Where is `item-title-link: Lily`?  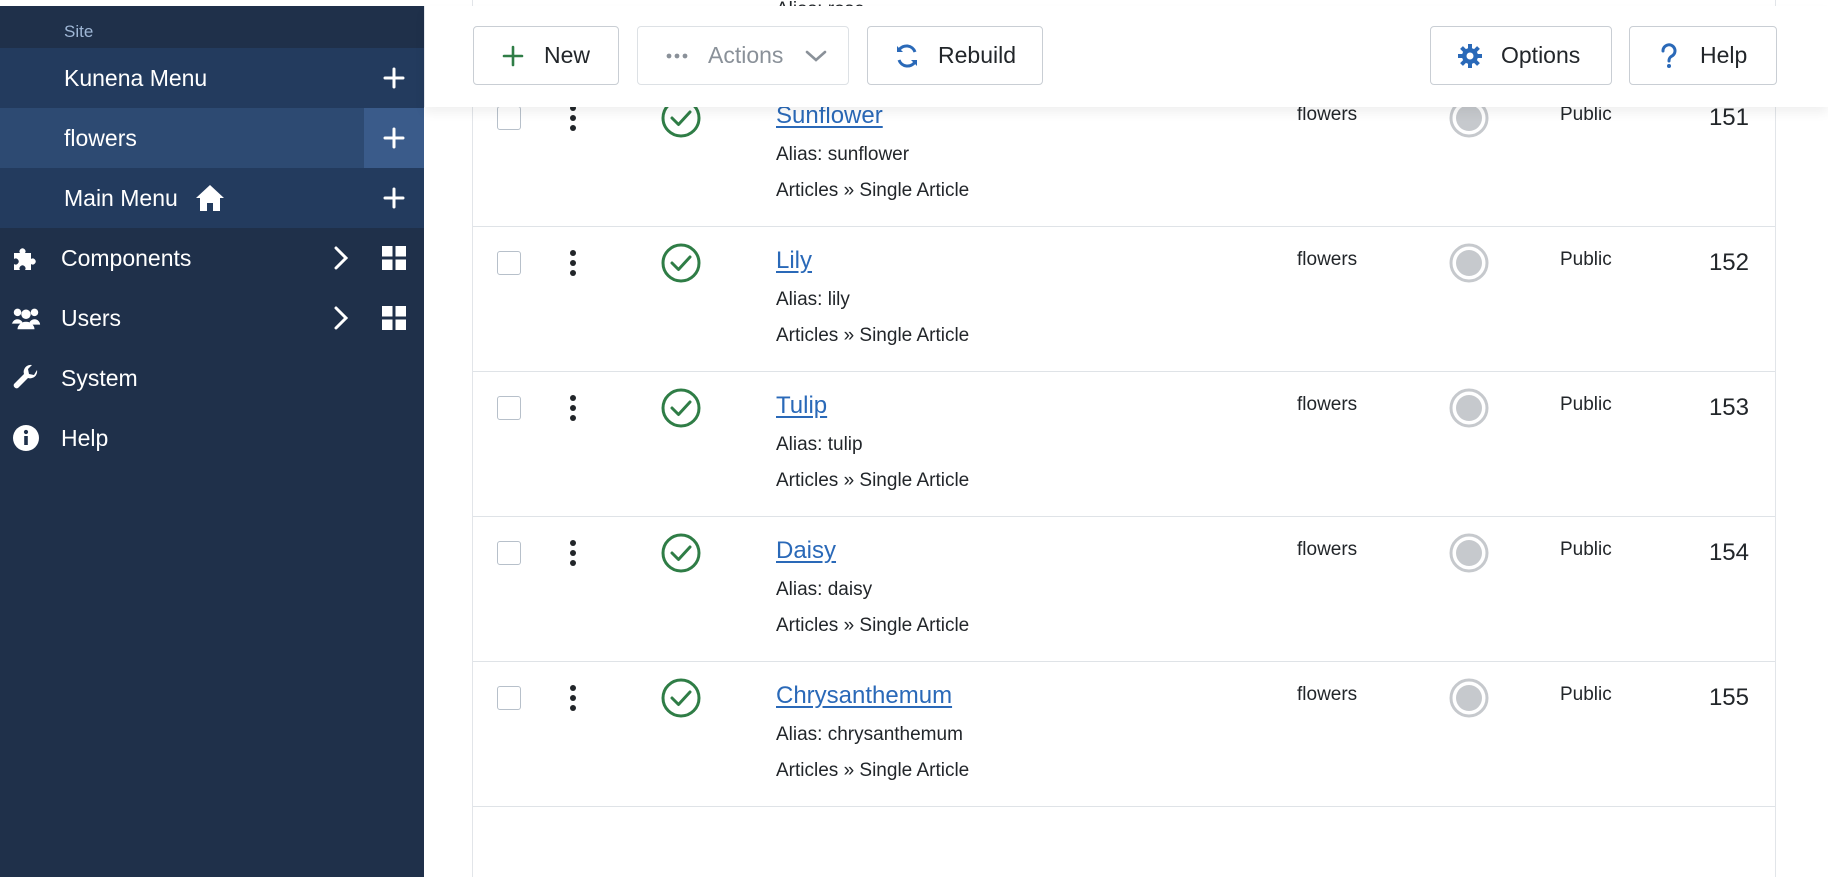 item-title-link: Lily is located at coordinates (794, 261).